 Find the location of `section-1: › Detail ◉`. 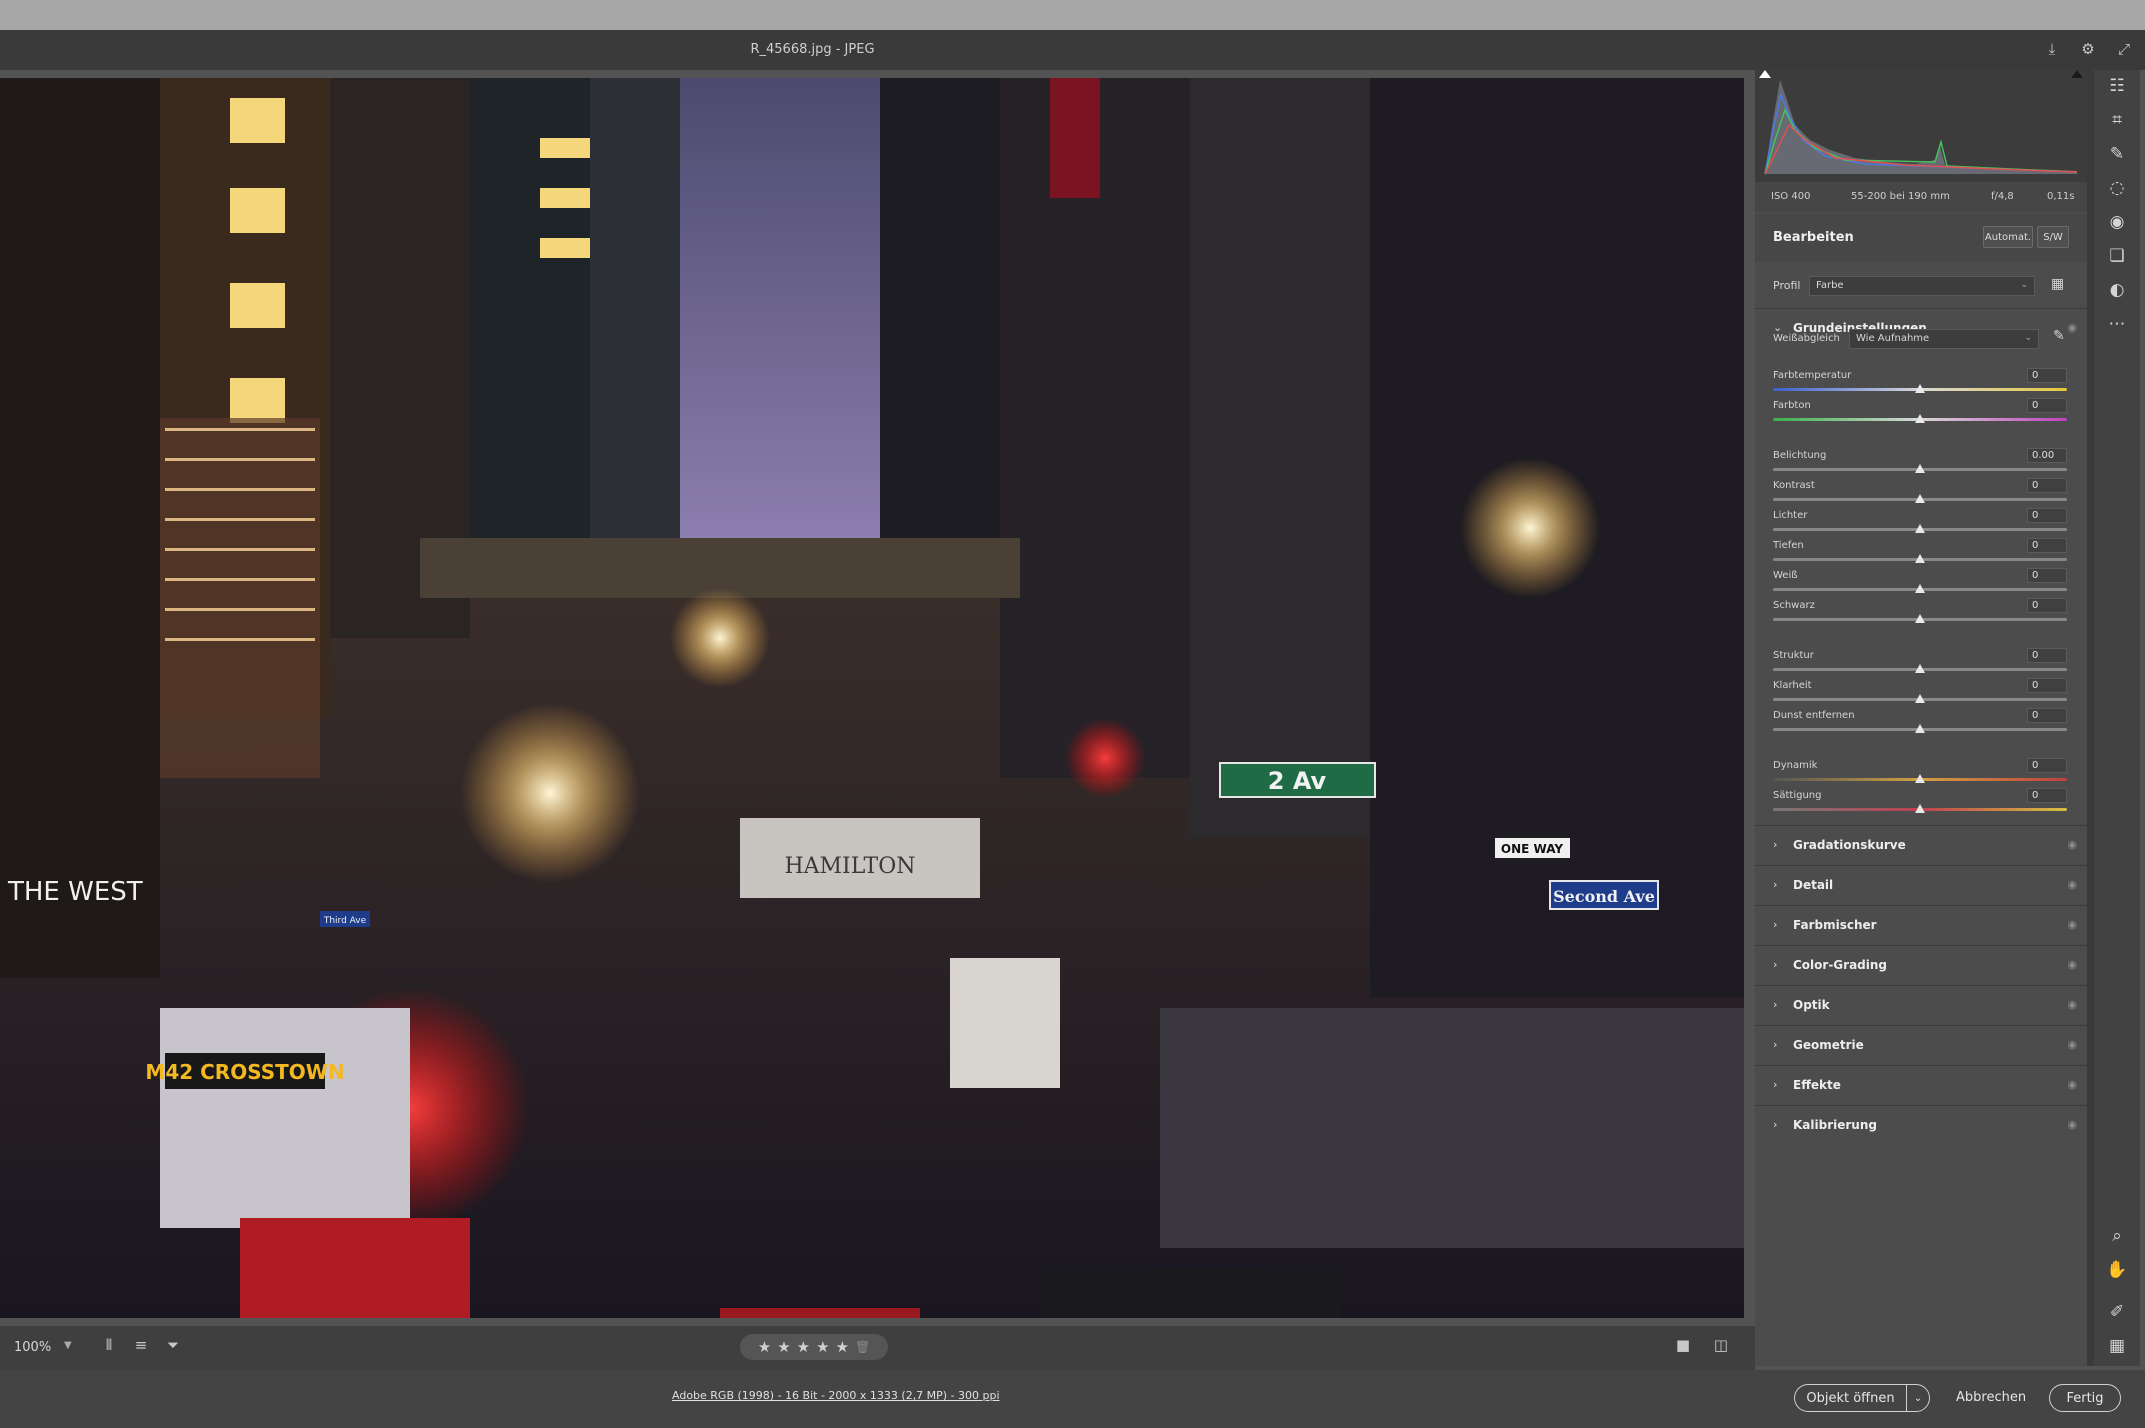

section-1: › Detail ◉ is located at coordinates (1921, 884).